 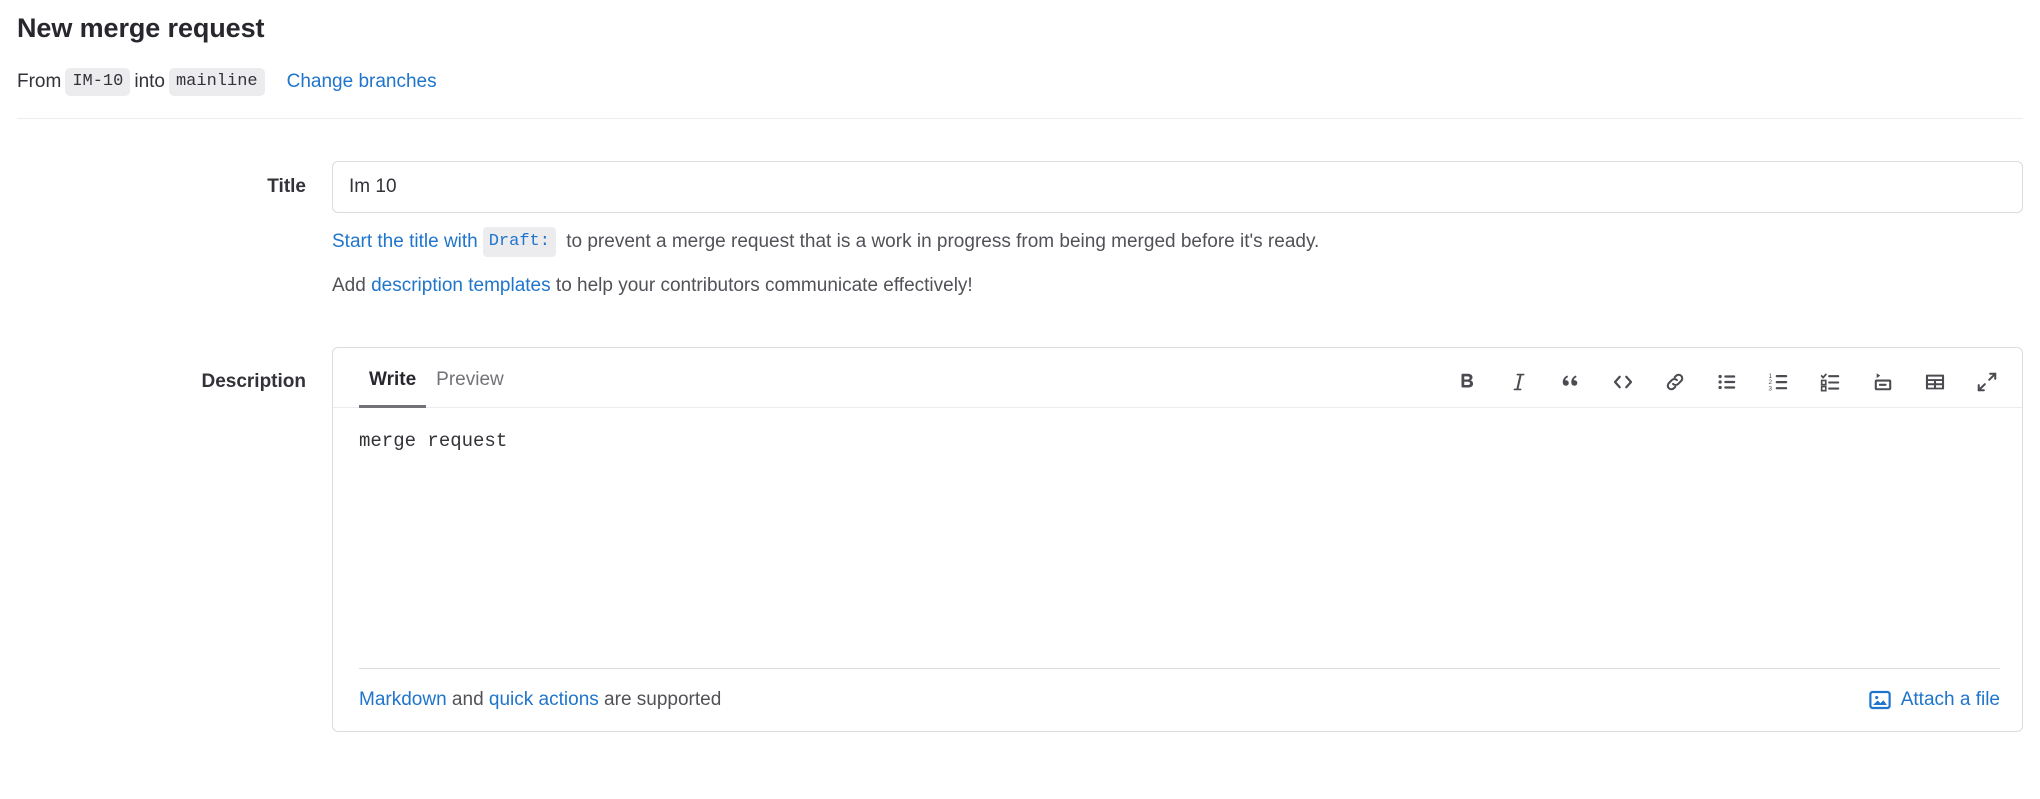 I want to click on numbered-list-icon: 123, so click(x=1779, y=382).